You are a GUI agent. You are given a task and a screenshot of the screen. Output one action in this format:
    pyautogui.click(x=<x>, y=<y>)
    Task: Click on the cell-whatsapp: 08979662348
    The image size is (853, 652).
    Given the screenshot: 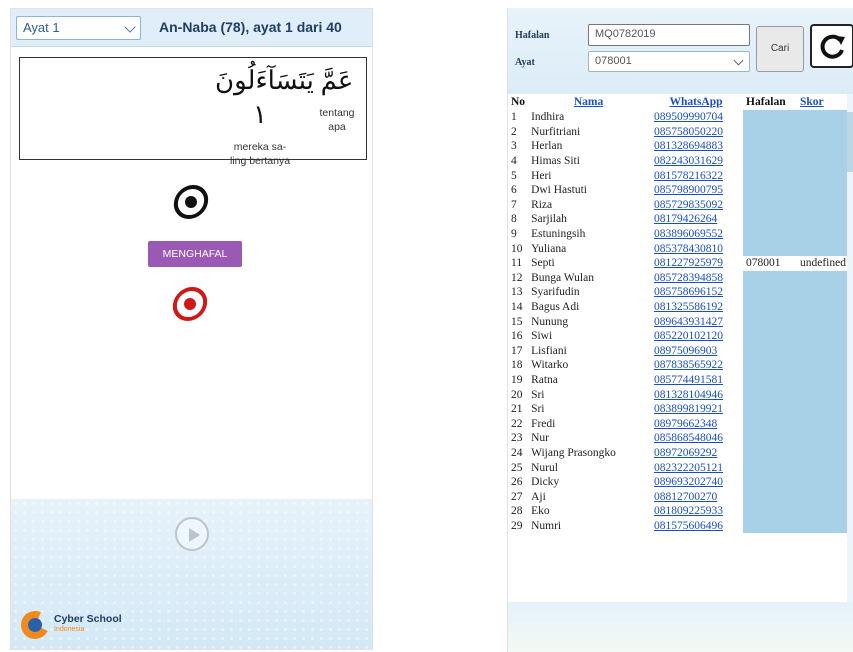 What is the action you would take?
    pyautogui.click(x=696, y=423)
    